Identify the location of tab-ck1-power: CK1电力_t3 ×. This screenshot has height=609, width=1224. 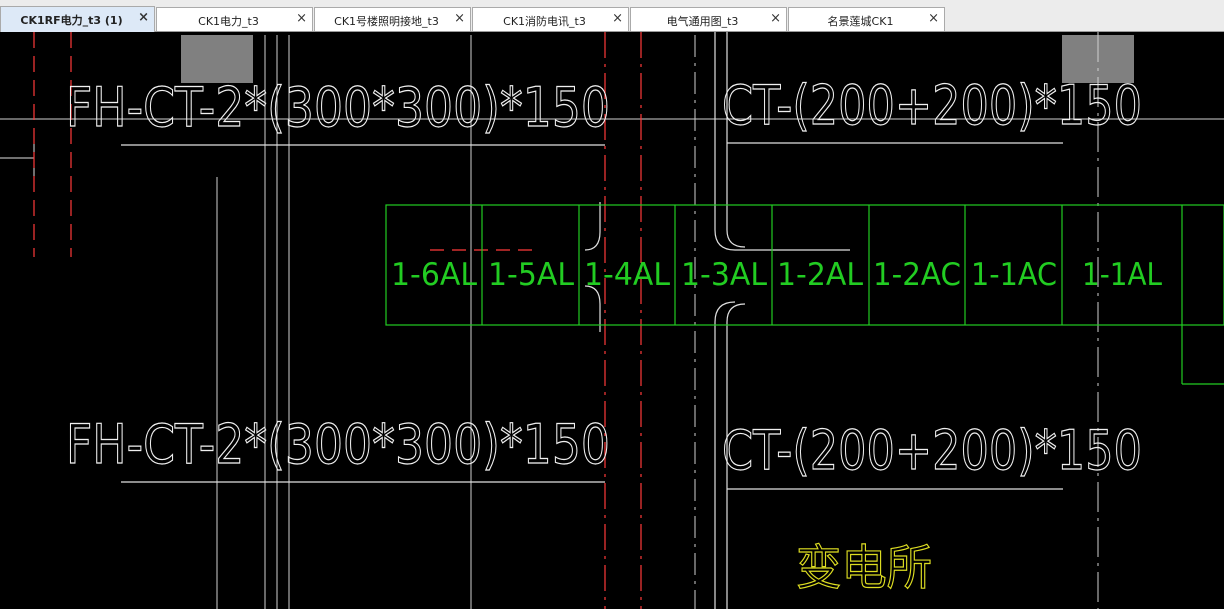
(234, 19).